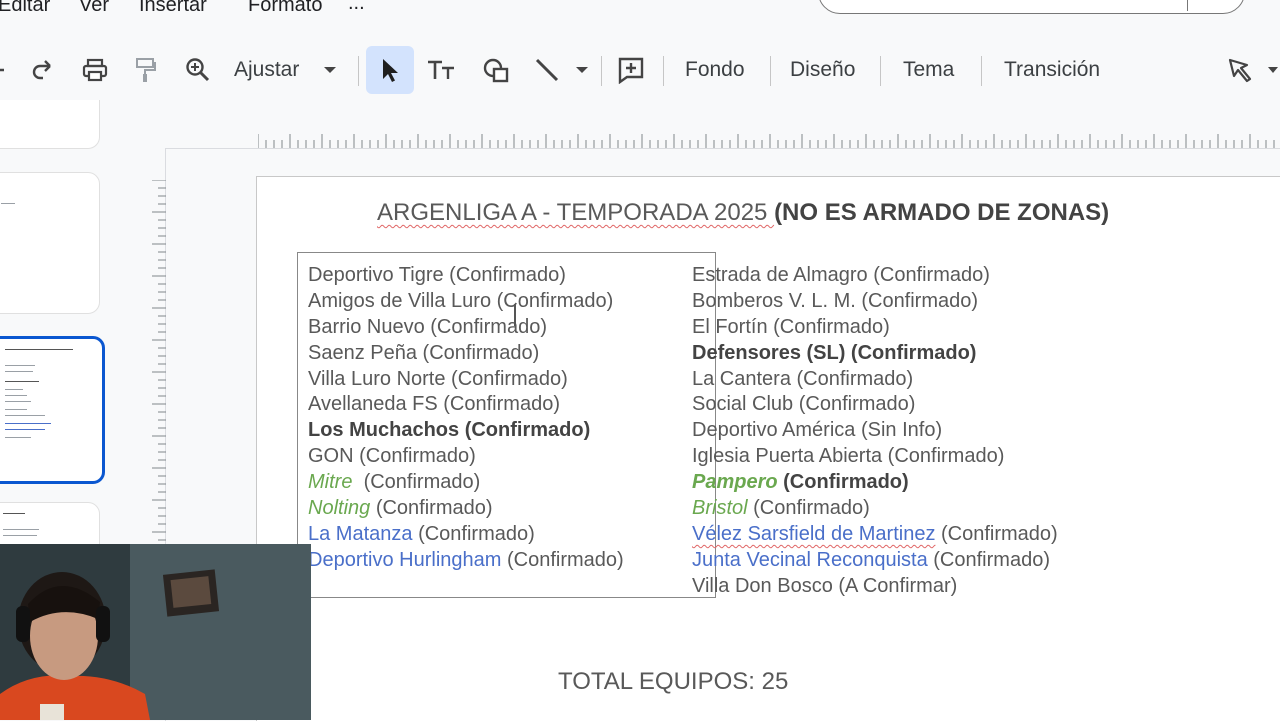 The width and height of the screenshot is (1280, 721). Describe the element at coordinates (441, 70) in the screenshot. I see `text-box-icon` at that location.